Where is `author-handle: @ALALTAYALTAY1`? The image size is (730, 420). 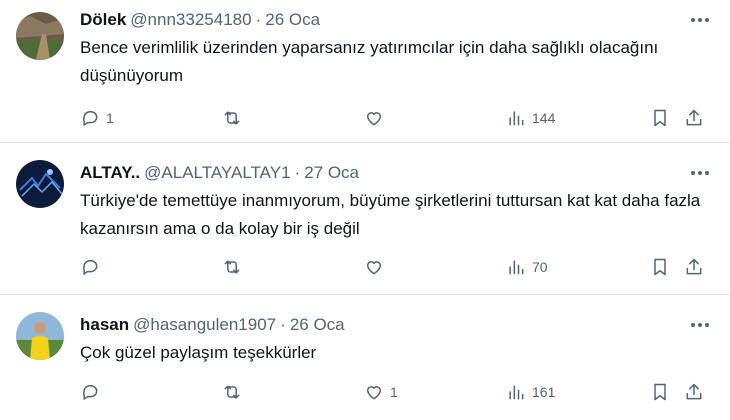 author-handle: @ALALTAYALTAY1 is located at coordinates (217, 173).